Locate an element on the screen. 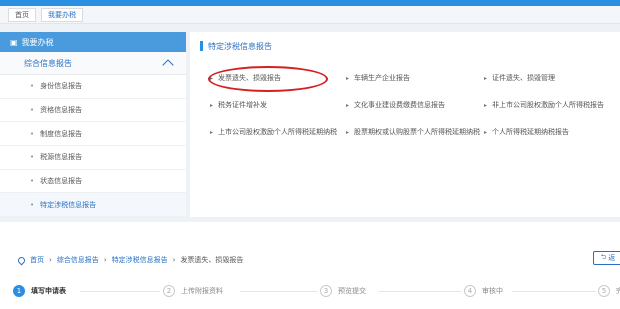 This screenshot has height=309, width=620. chevron-up-icon is located at coordinates (168, 65).